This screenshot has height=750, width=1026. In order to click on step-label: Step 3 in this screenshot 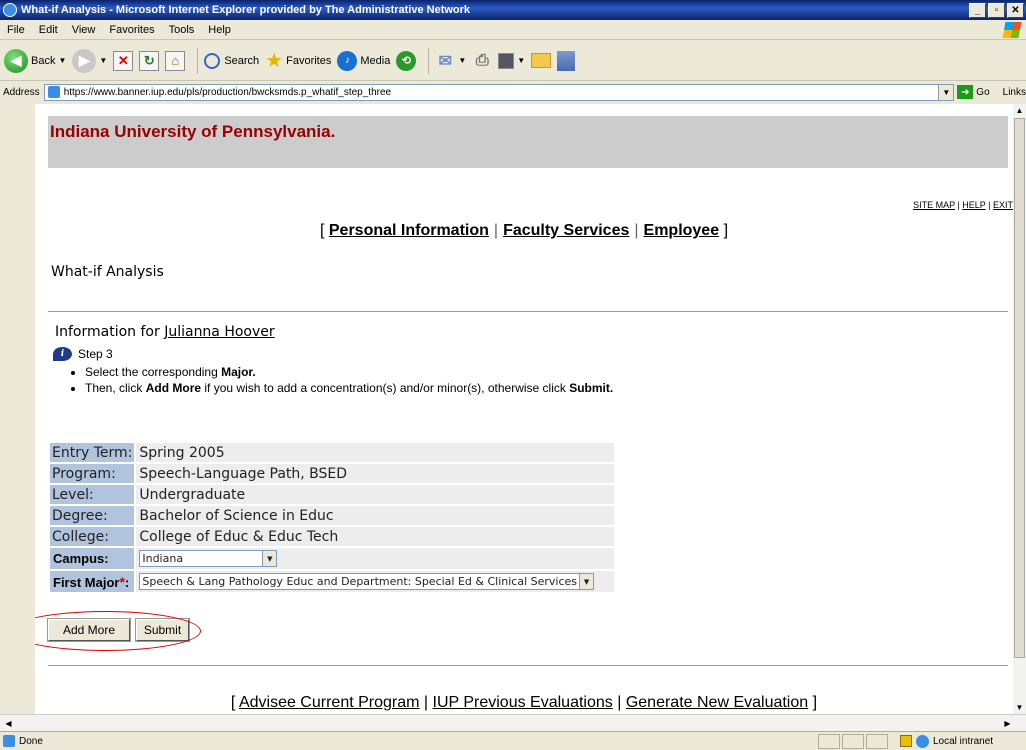, I will do `click(95, 354)`.